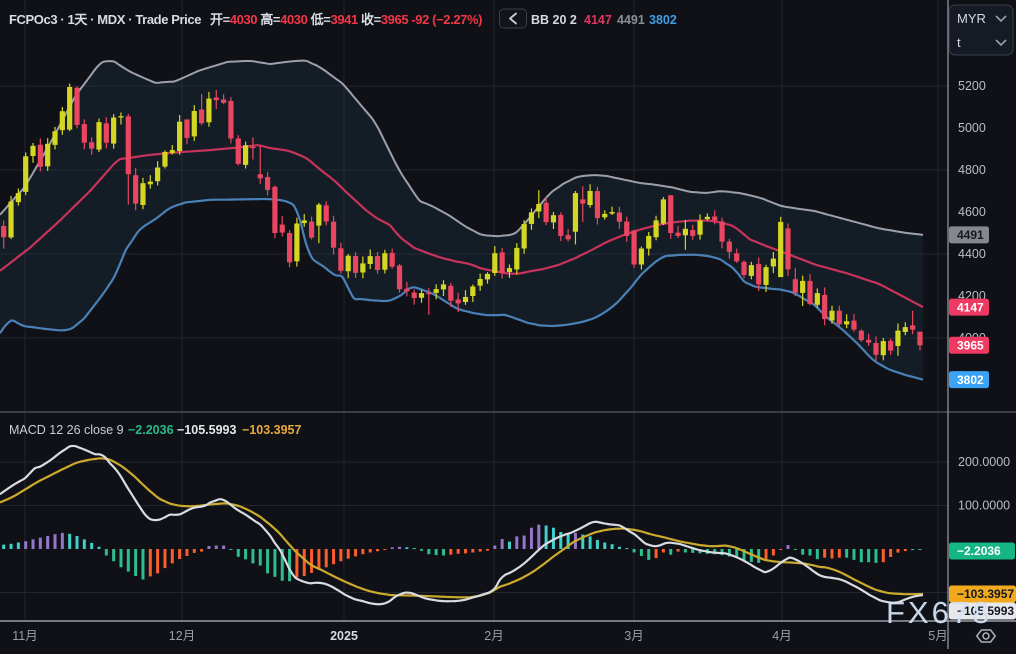  Describe the element at coordinates (984, 462) in the screenshot. I see `svg-text: 200.0000` at that location.